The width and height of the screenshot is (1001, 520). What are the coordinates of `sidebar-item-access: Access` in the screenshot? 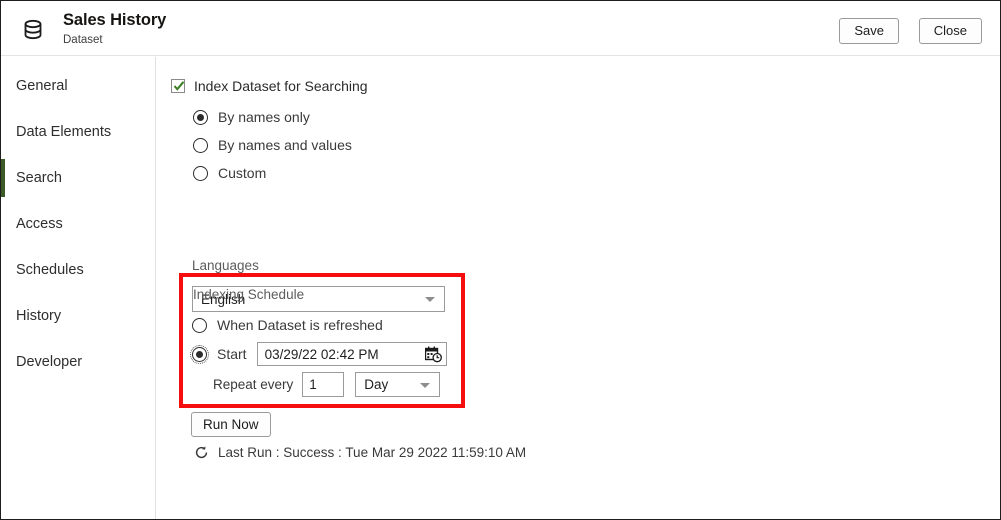 It's located at (78, 224).